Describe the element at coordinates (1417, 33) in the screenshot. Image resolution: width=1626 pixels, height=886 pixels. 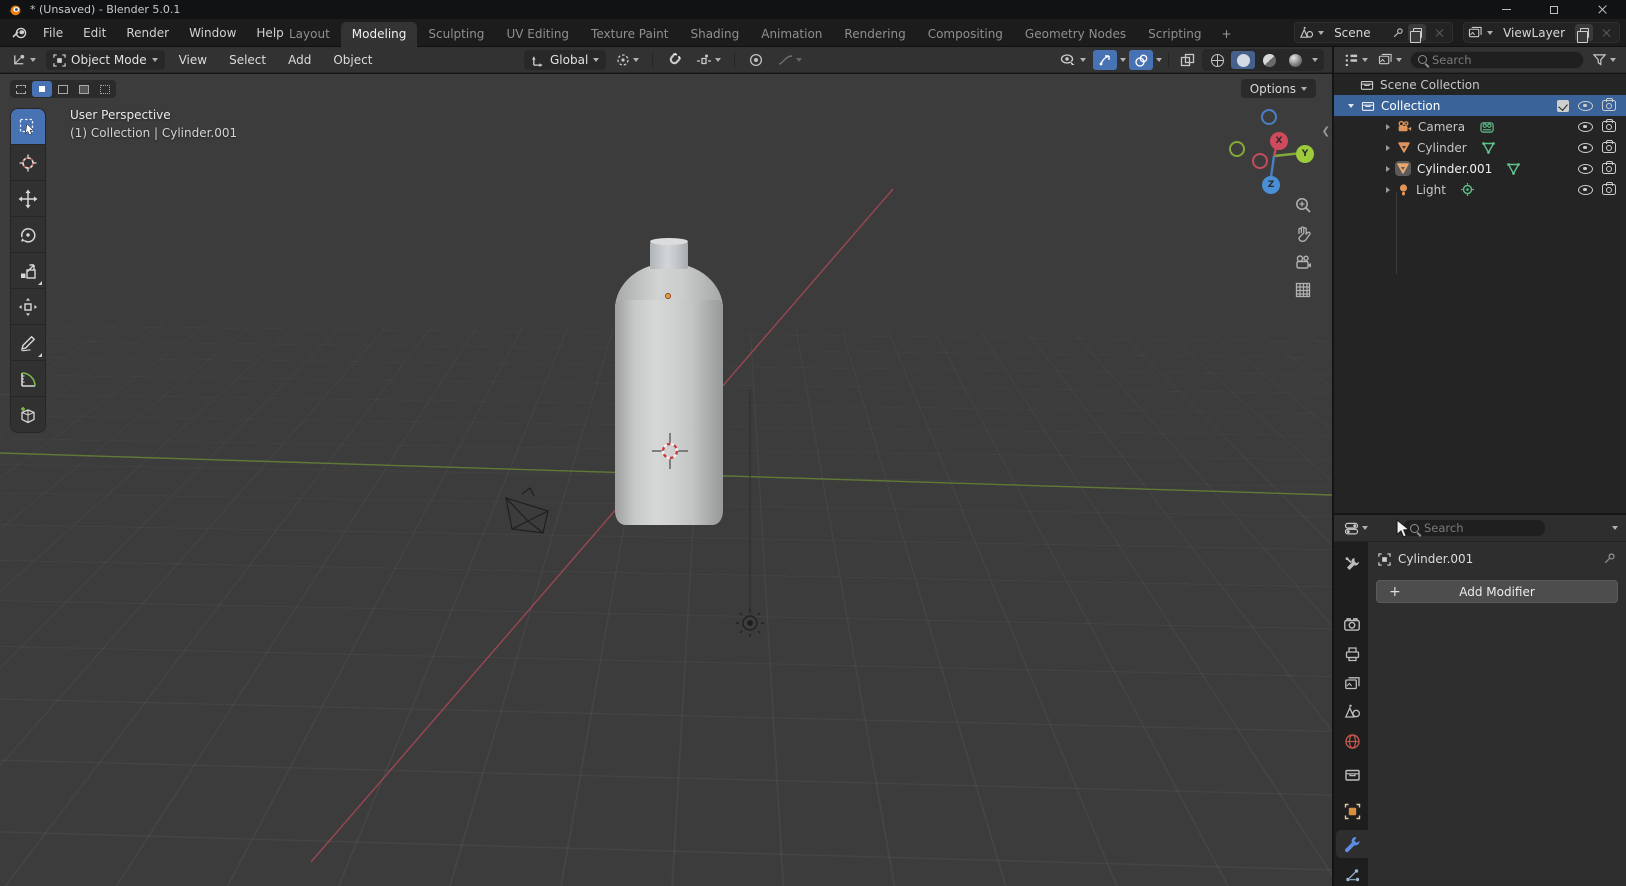
I see `new-scene-button` at that location.